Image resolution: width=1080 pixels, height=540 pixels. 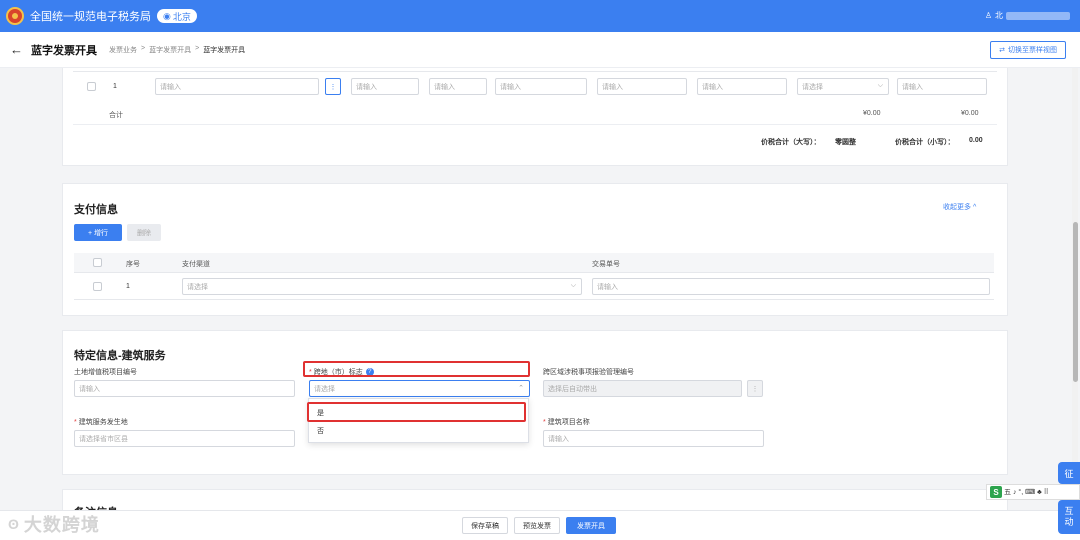 What do you see at coordinates (1032, 50) in the screenshot?
I see `switch-view-label: 切换至票样视图` at bounding box center [1032, 50].